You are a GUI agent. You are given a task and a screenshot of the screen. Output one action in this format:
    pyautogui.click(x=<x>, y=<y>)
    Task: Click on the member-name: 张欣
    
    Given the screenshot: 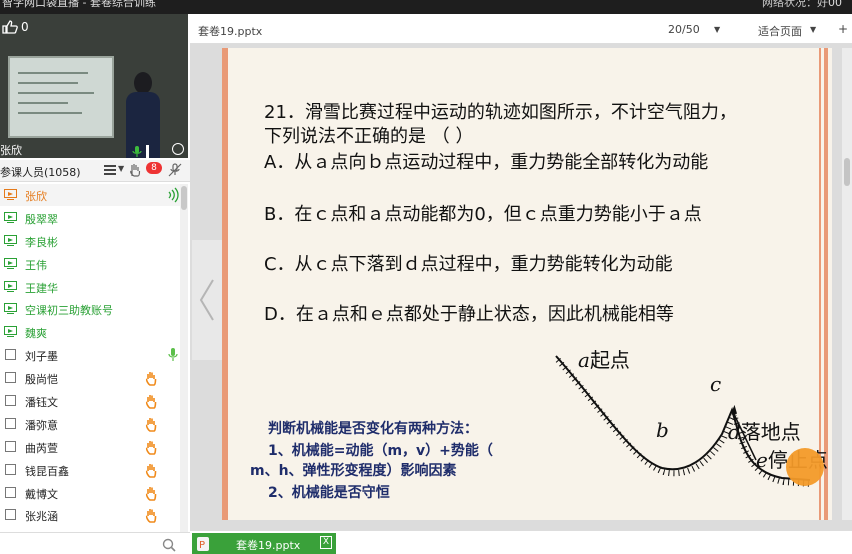 What is the action you would take?
    pyautogui.click(x=36, y=196)
    